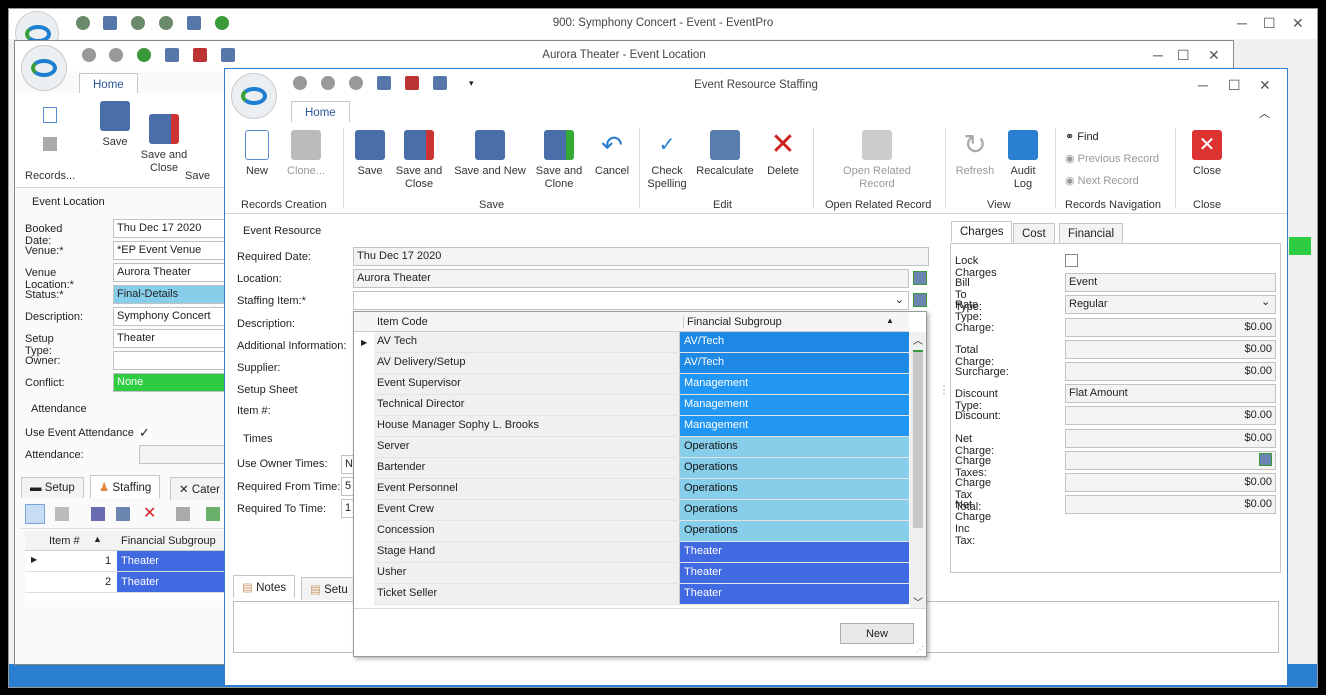 This screenshot has height=695, width=1326. I want to click on check-spelling-button: ✓ Check Spelling, so click(667, 160).